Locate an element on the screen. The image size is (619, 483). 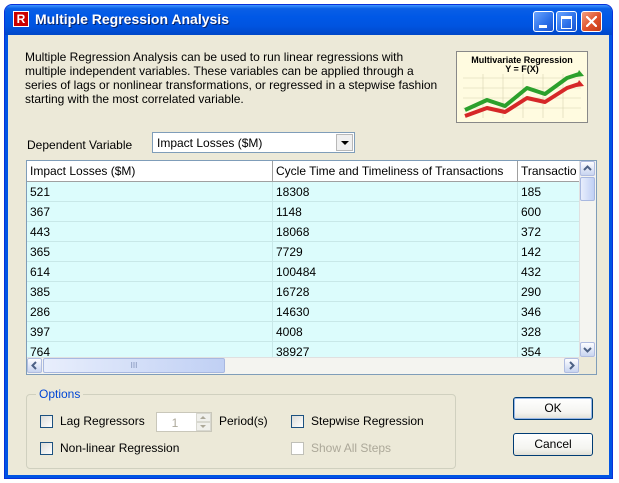
nonlinear-regression-checkbox is located at coordinates (46, 448).